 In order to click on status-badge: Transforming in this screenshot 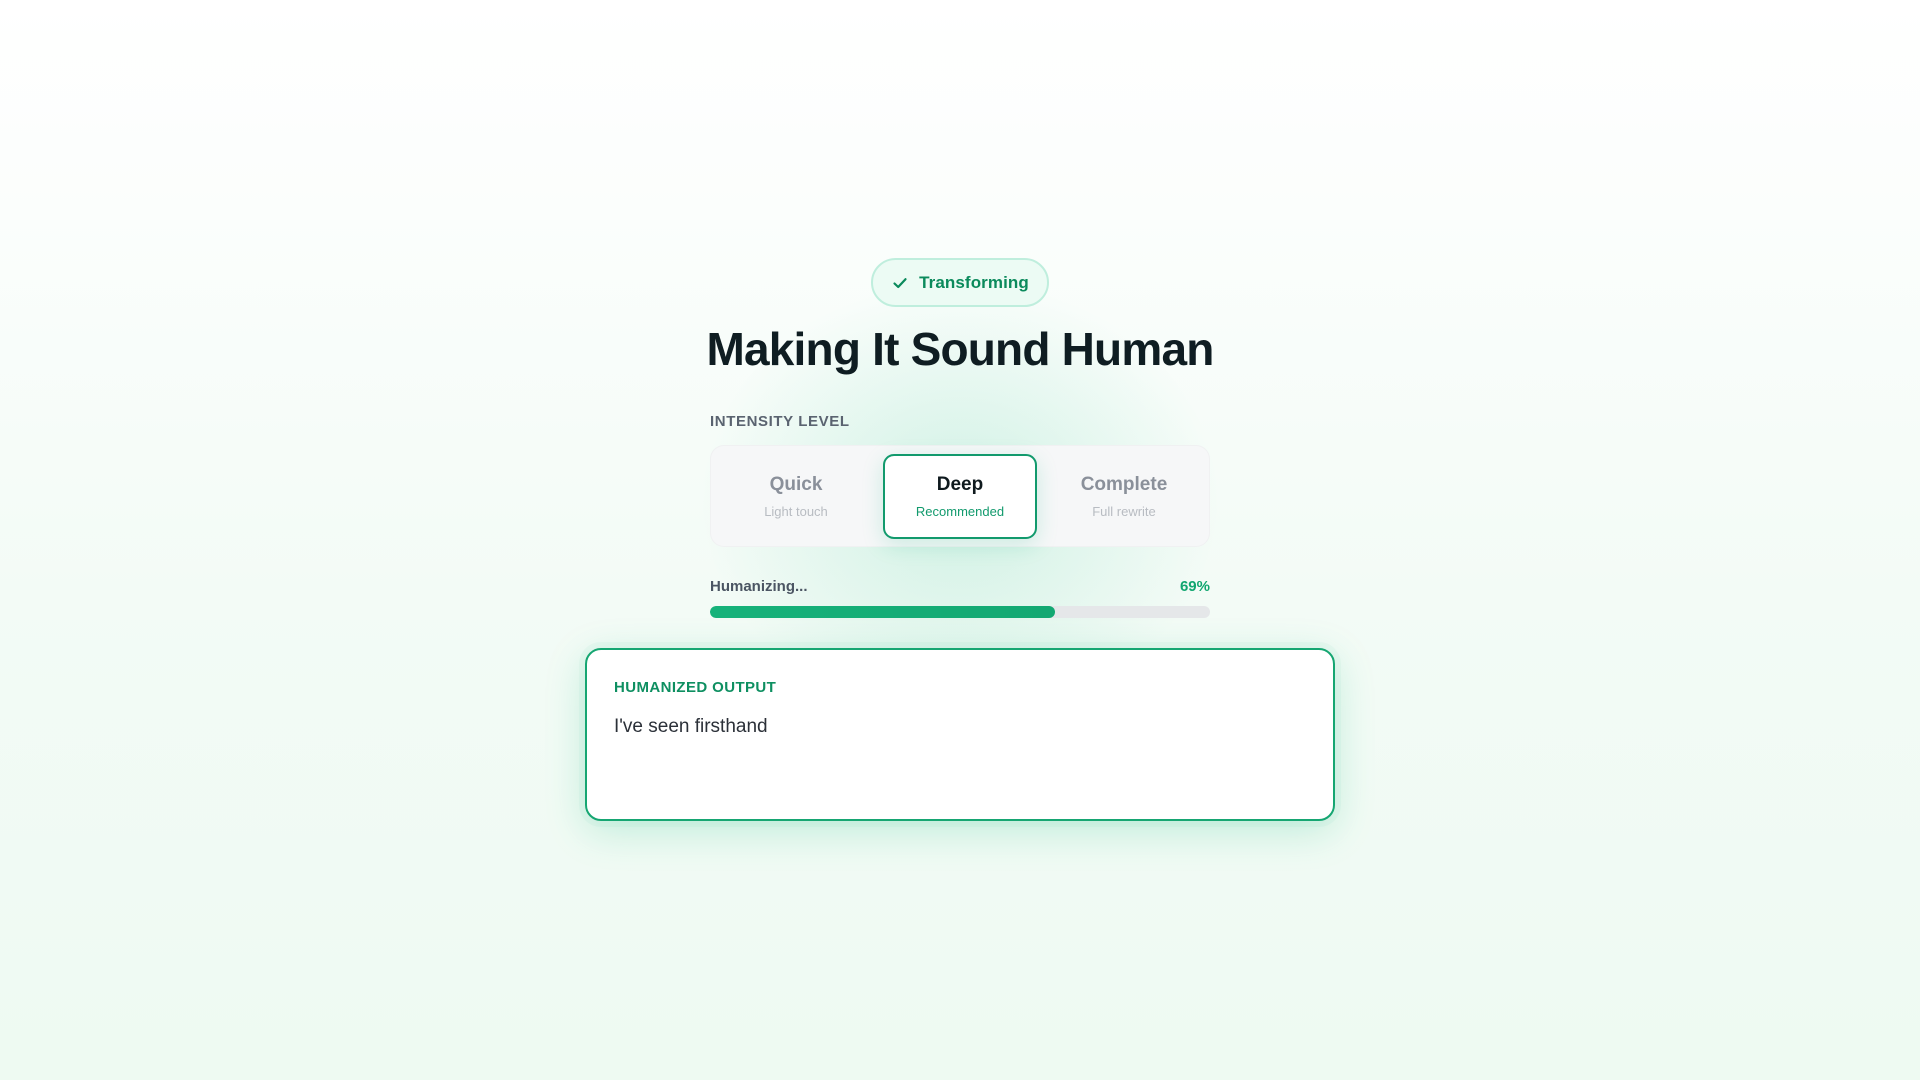, I will do `click(960, 282)`.